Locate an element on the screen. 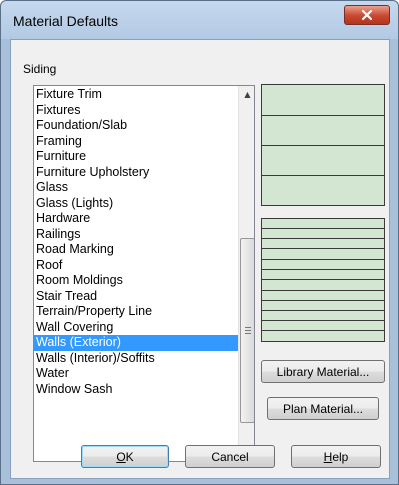 Image resolution: width=399 pixels, height=485 pixels. list-item: Furniture is located at coordinates (136, 157).